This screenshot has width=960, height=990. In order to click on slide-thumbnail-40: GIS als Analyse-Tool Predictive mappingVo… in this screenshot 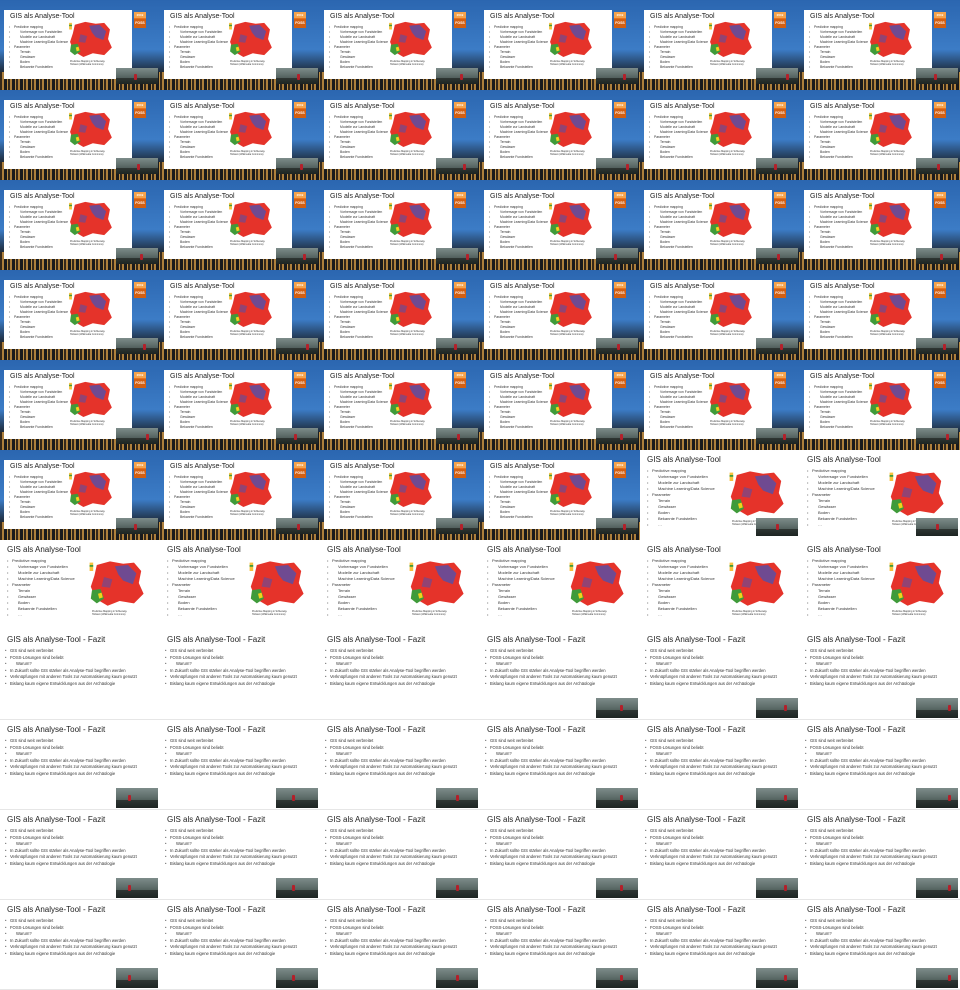, I will do `click(720, 585)`.